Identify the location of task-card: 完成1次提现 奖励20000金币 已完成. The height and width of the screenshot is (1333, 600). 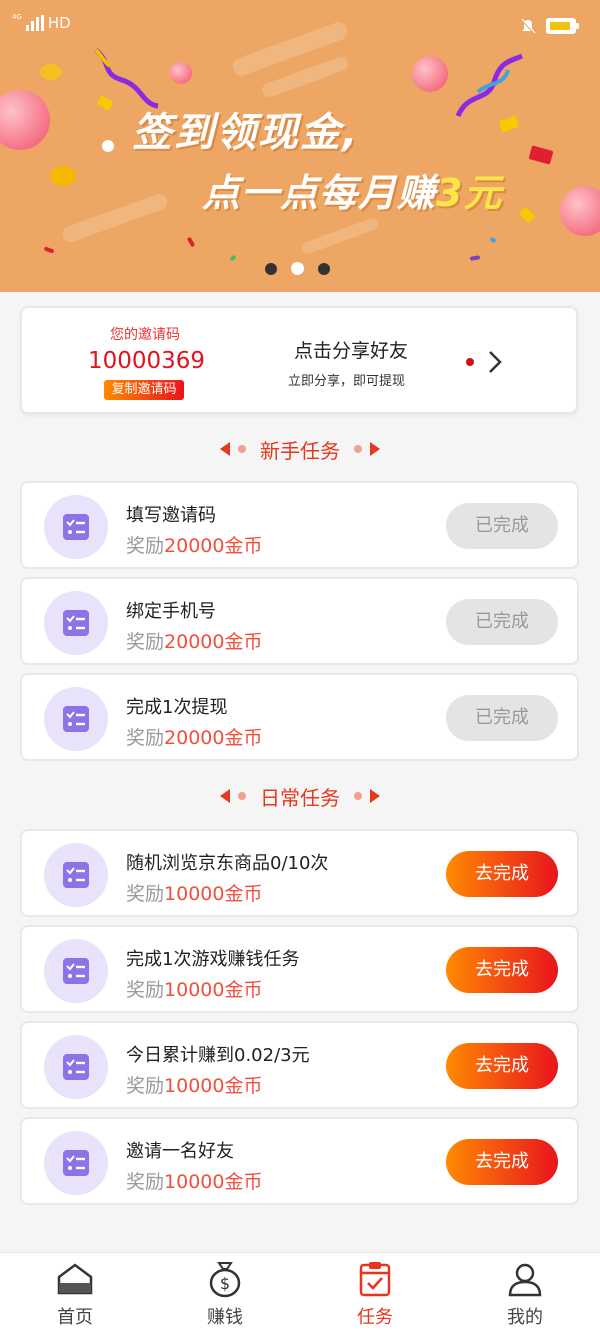
(299, 717).